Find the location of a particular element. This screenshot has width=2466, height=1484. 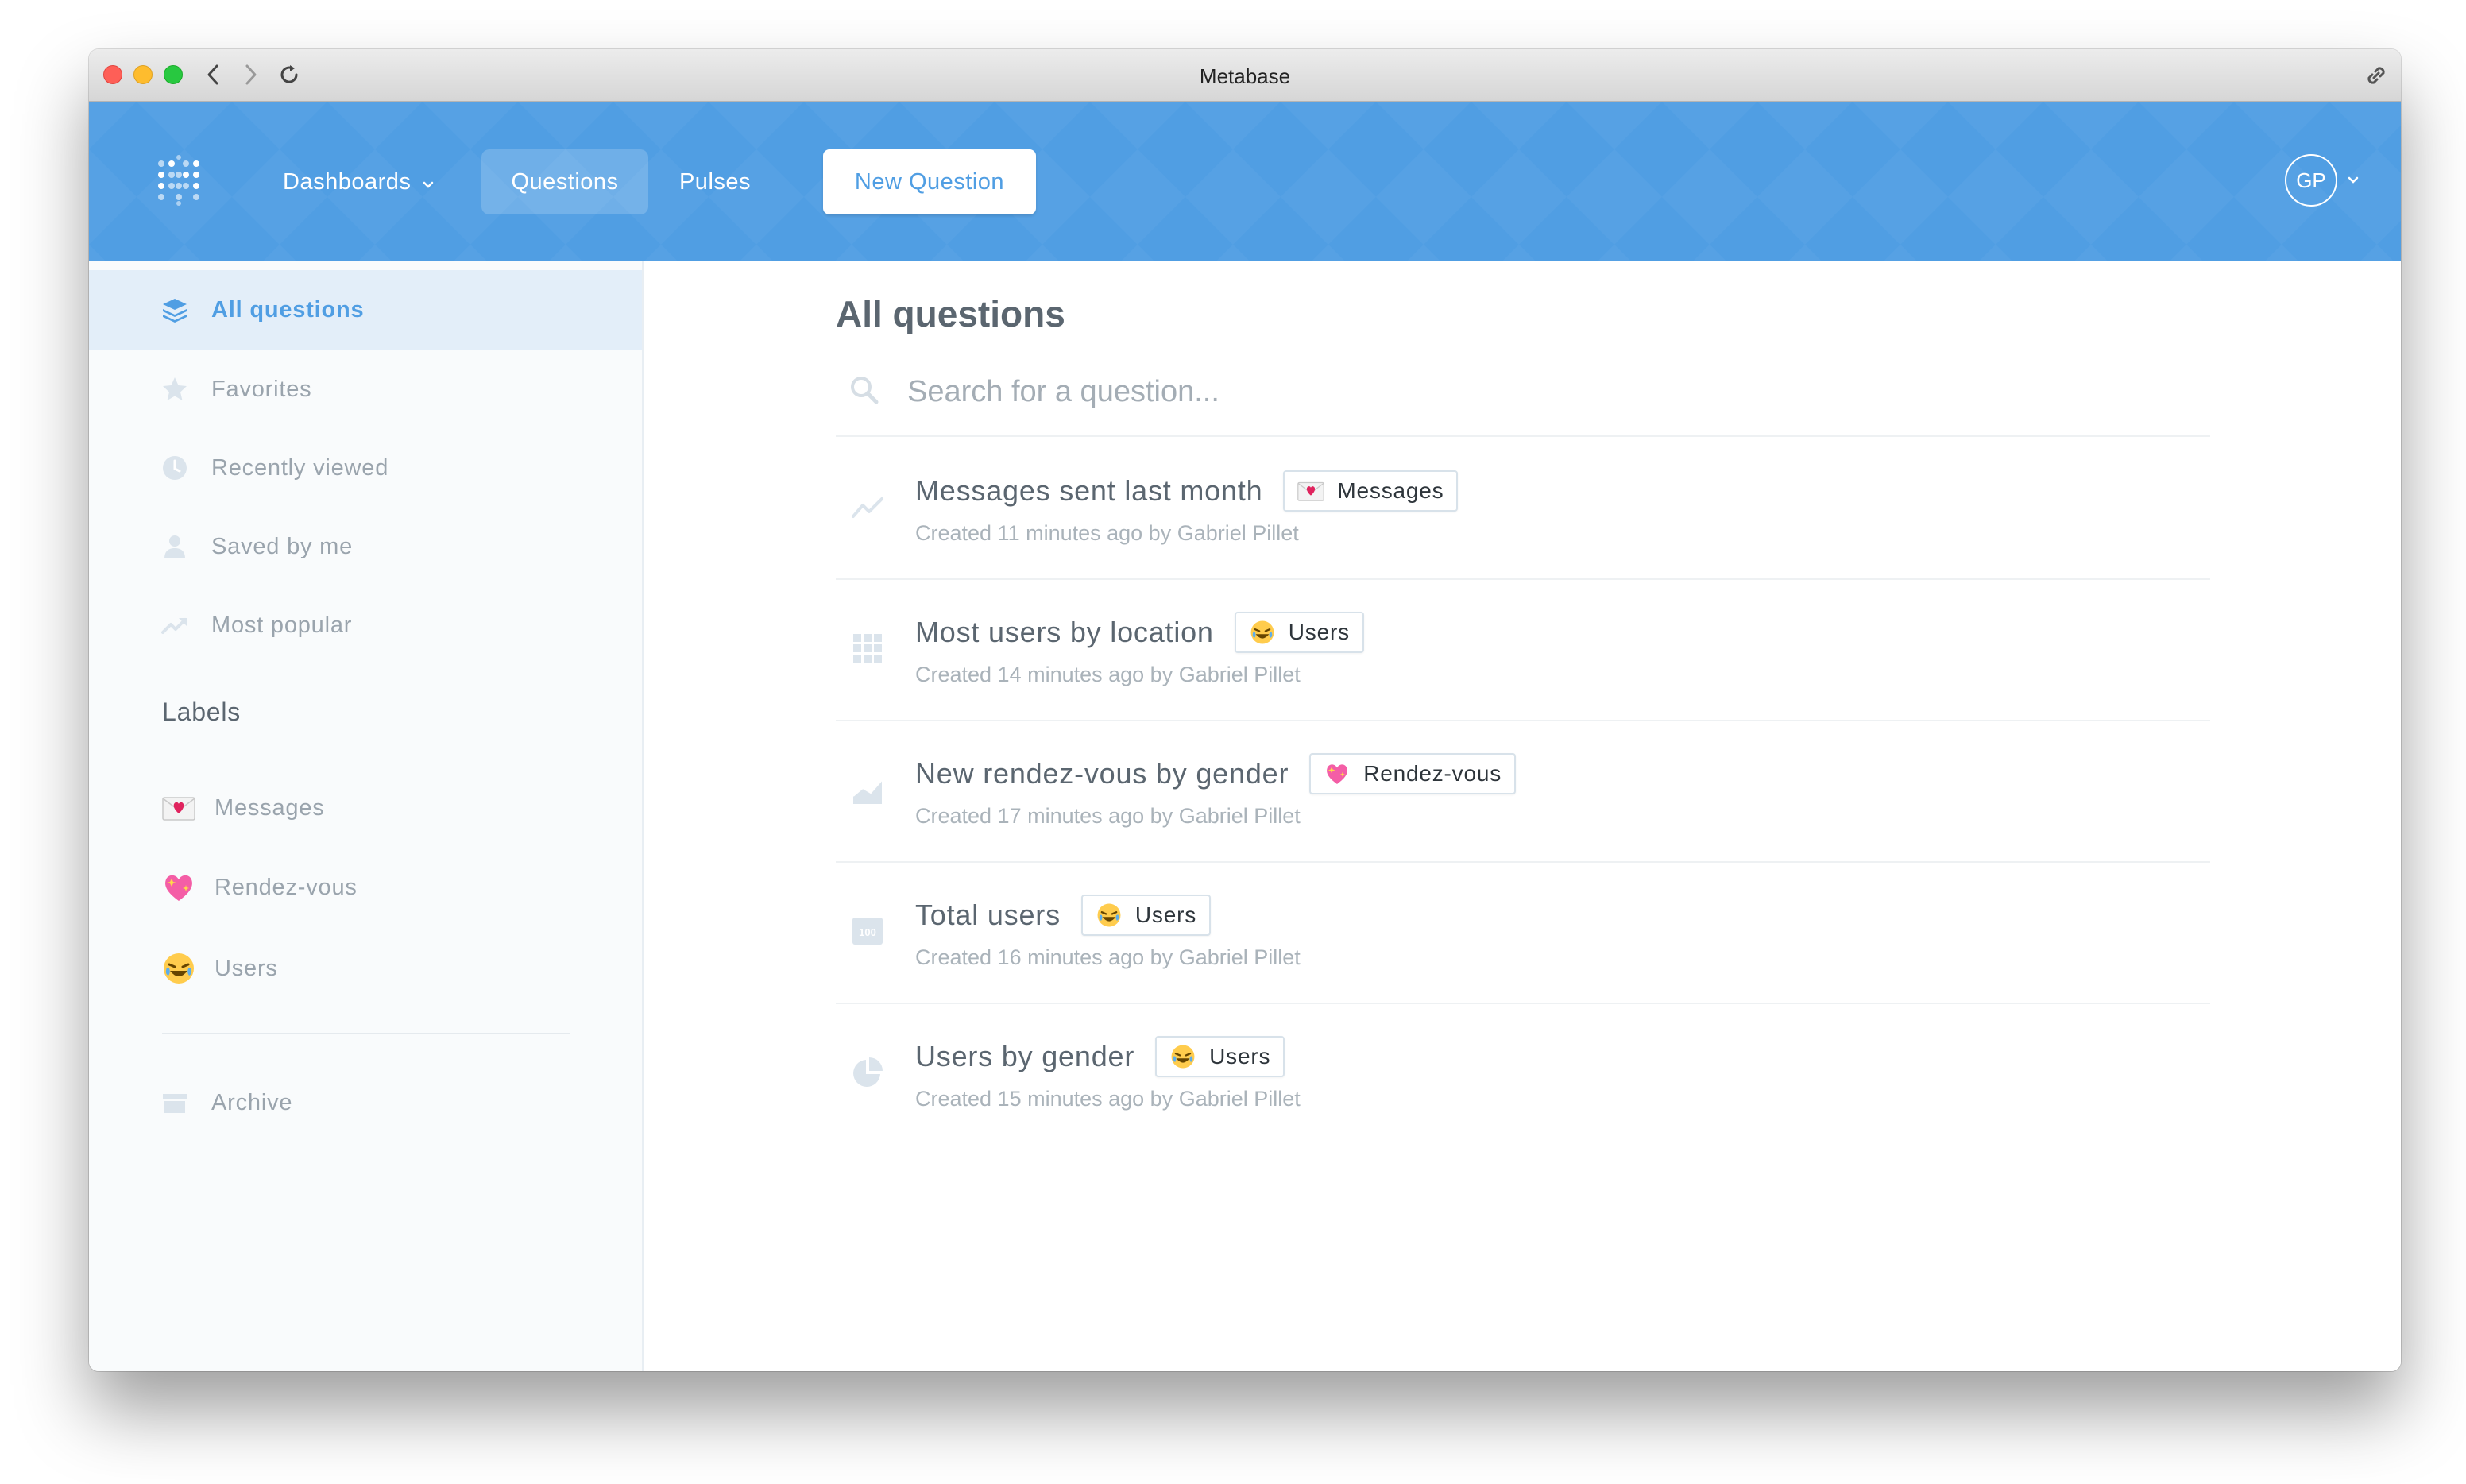

question-label-text: Messages is located at coordinates (1390, 490).